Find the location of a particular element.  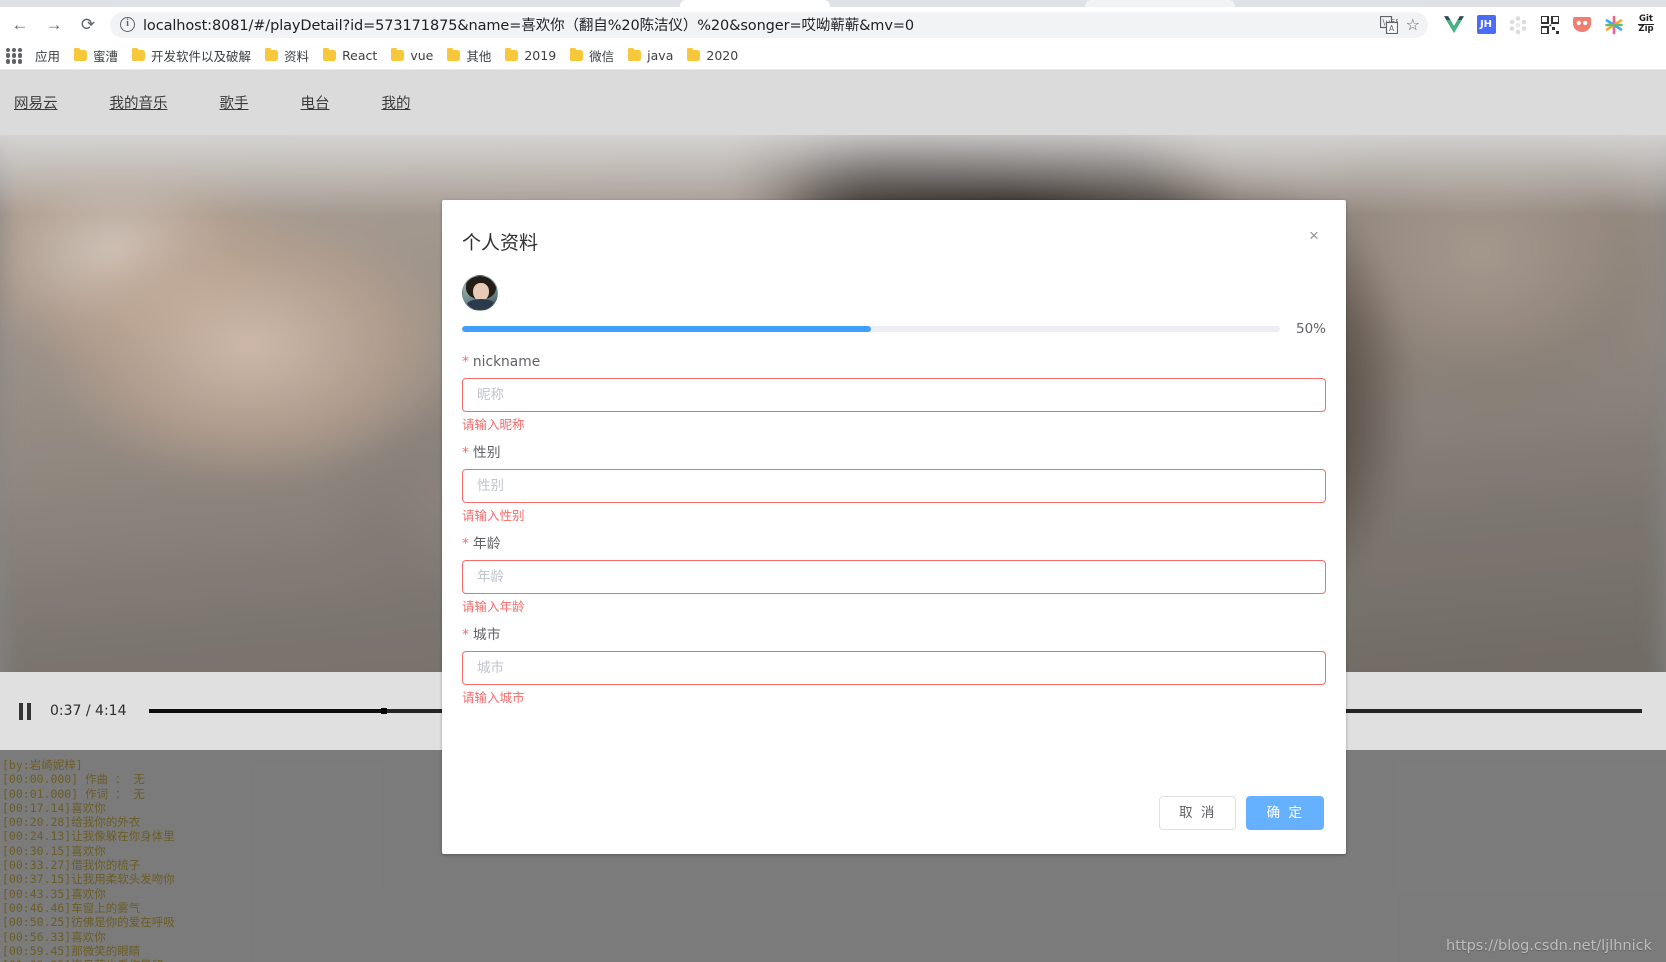

dialog-header: 个人资料 × is located at coordinates (894, 233).